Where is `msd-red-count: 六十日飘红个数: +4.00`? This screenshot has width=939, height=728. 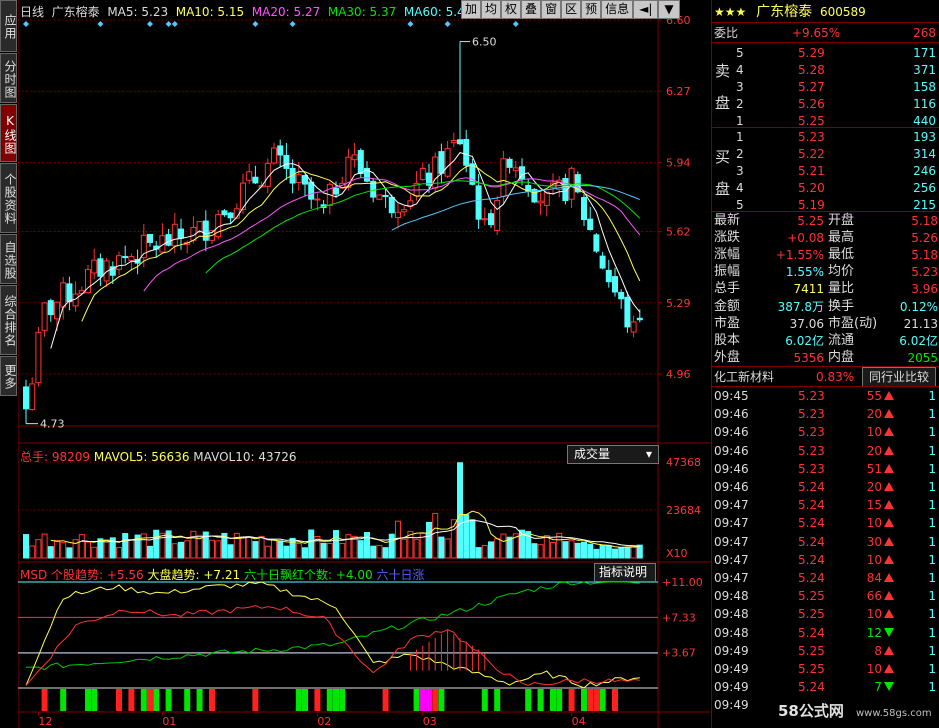
msd-red-count: 六十日飘红个数: +4.00 is located at coordinates (308, 575).